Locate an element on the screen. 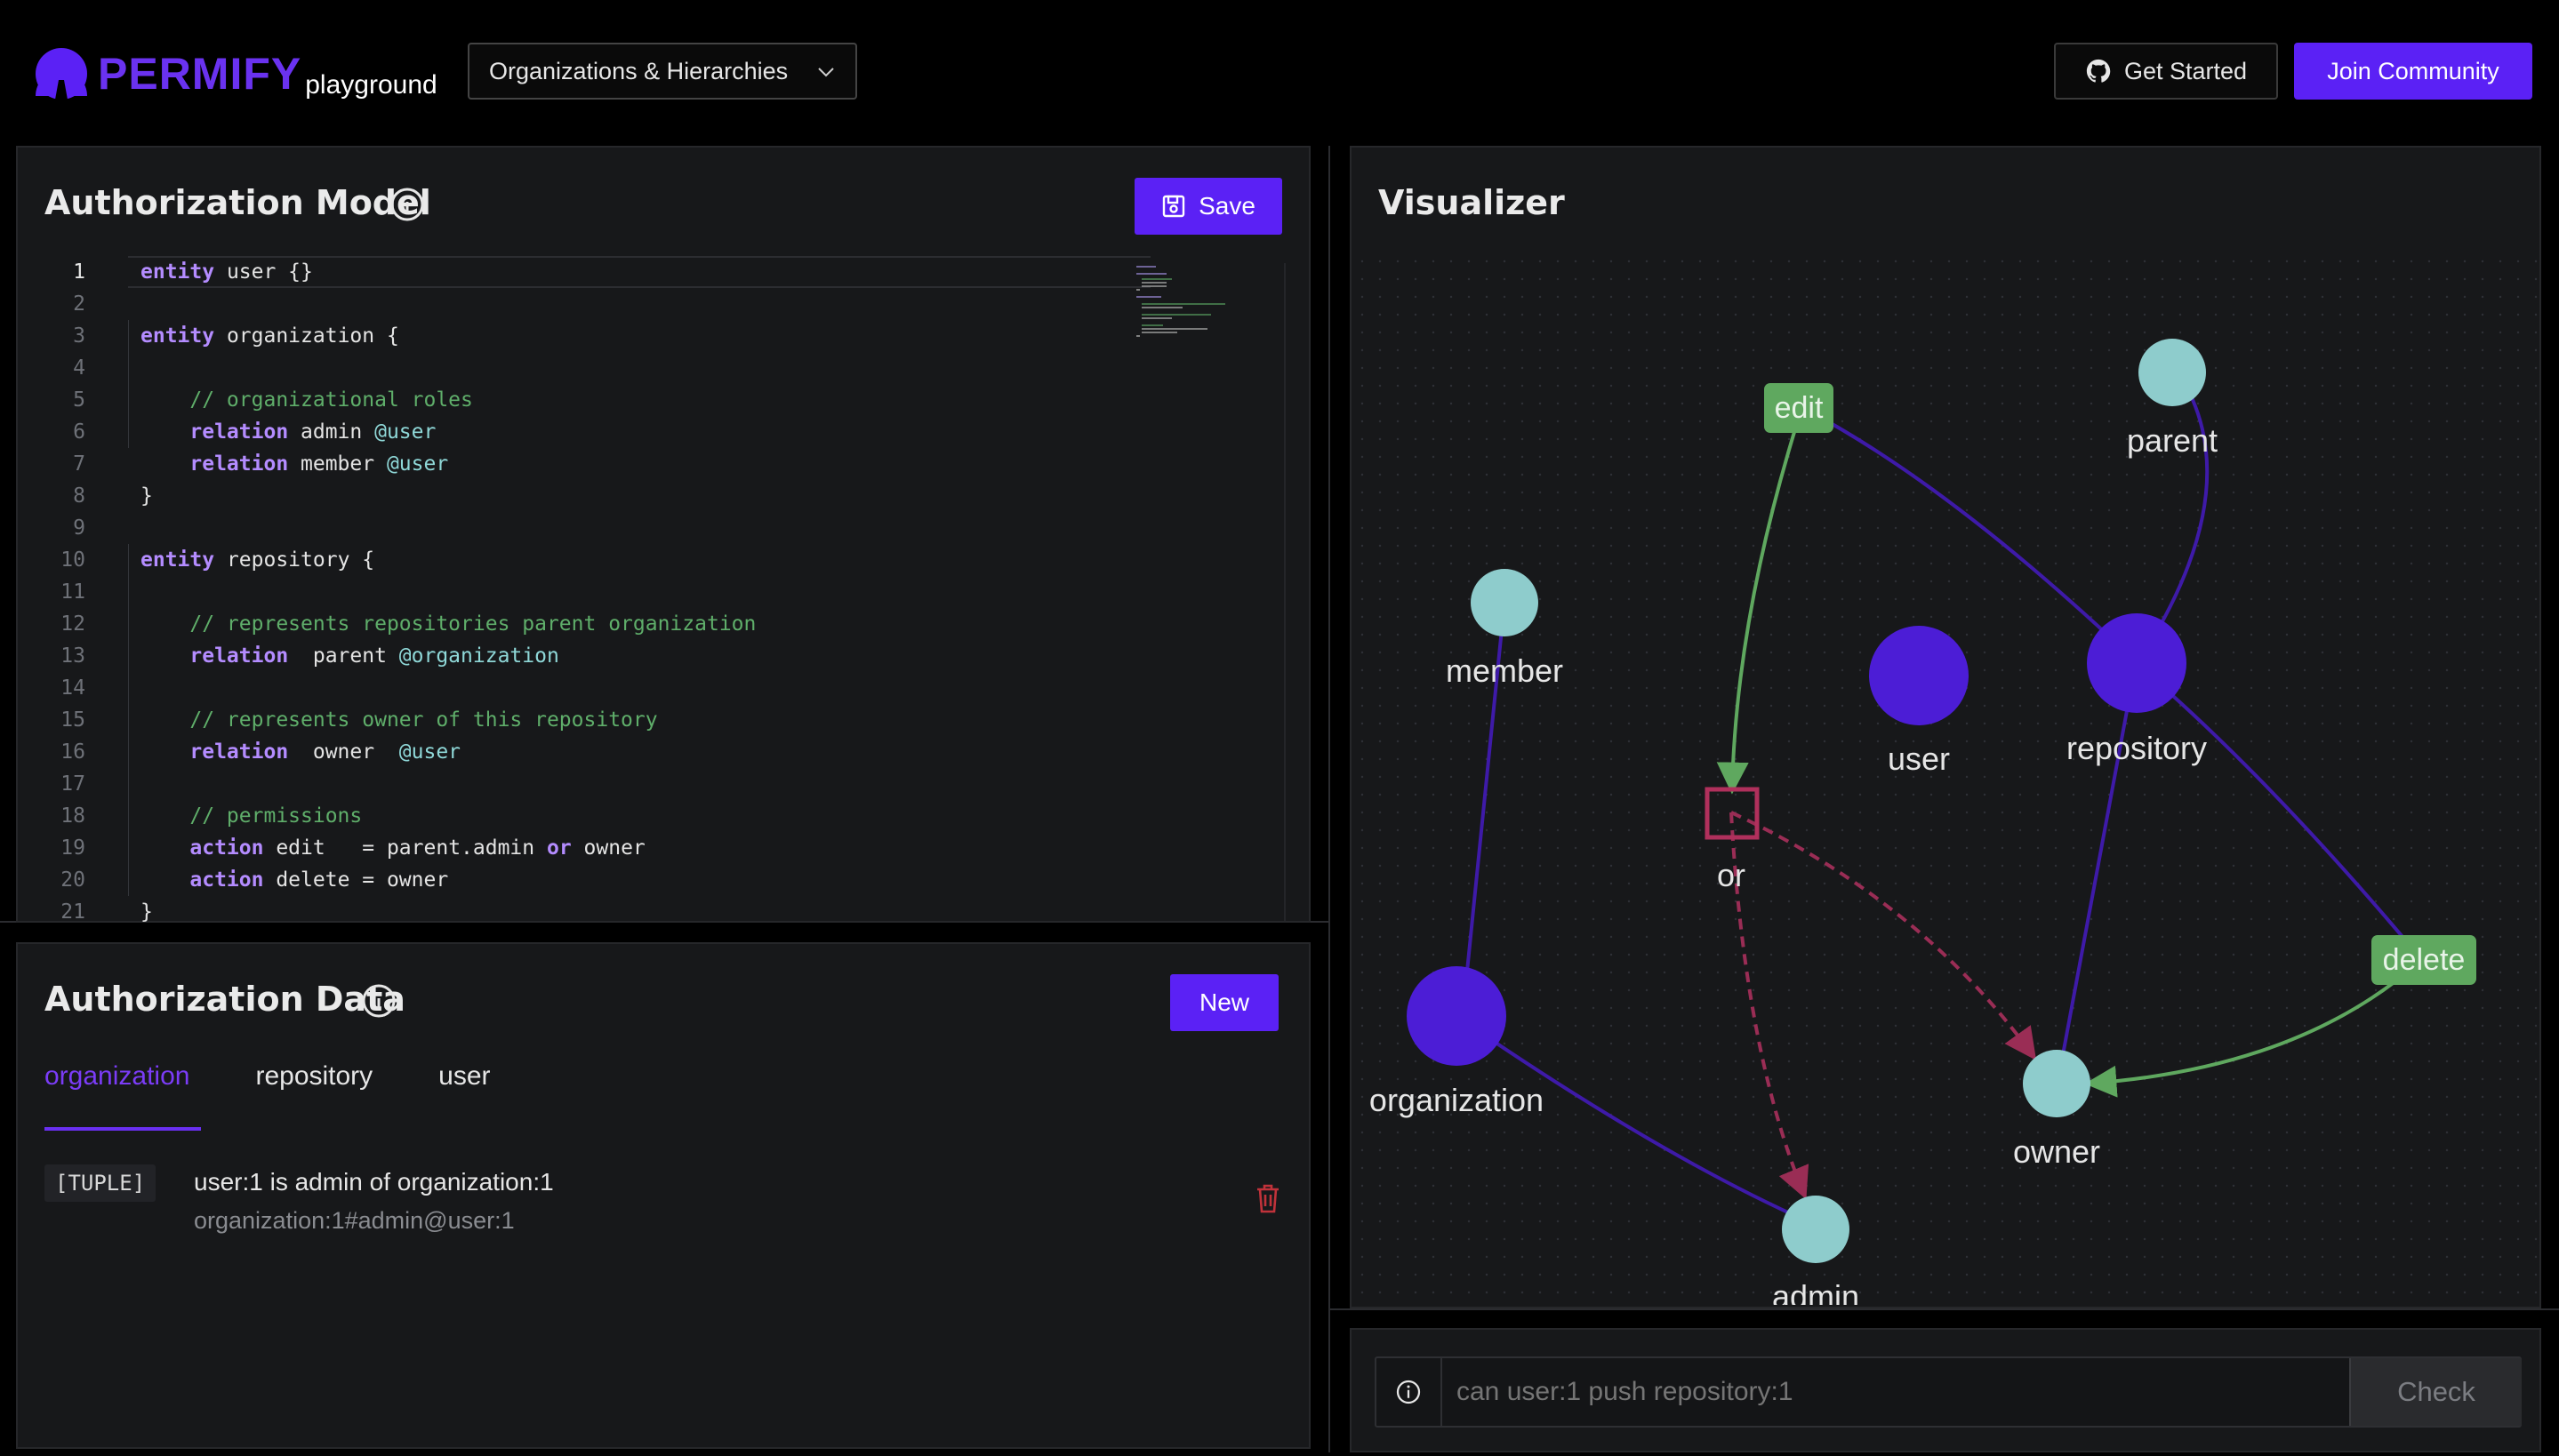 Image resolution: width=2559 pixels, height=1456 pixels. join-community-button: Join Community is located at coordinates (2413, 71).